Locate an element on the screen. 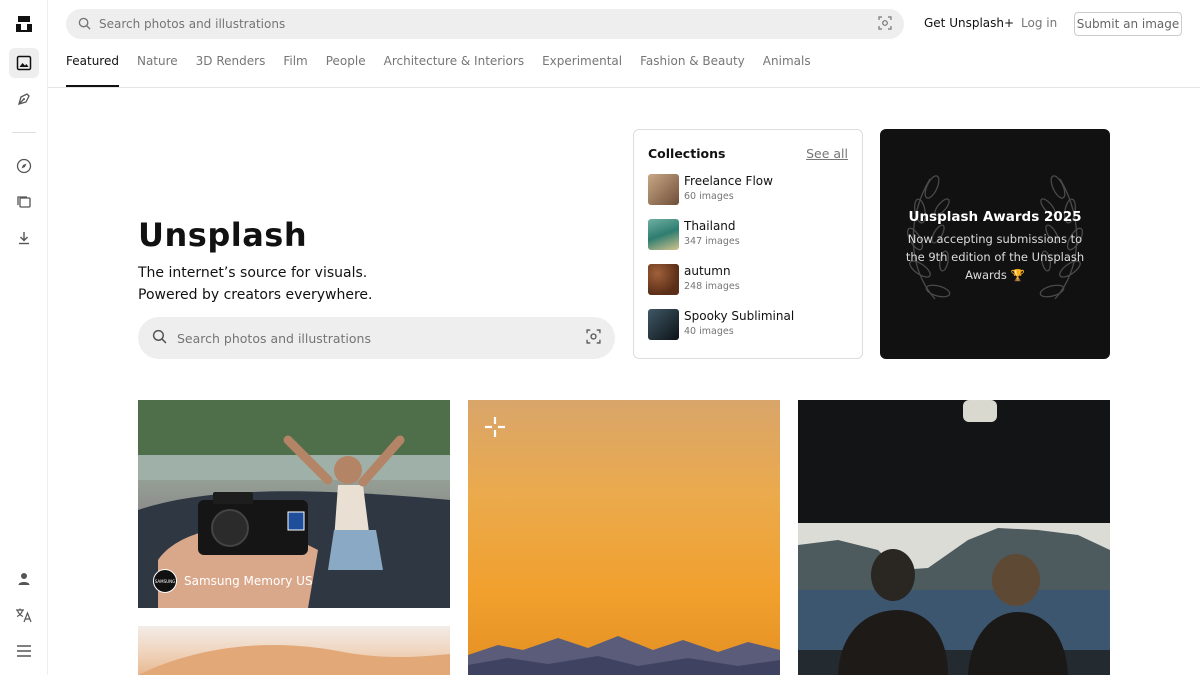 This screenshot has width=1200, height=675. author-name: Samsung Memory US is located at coordinates (248, 581).